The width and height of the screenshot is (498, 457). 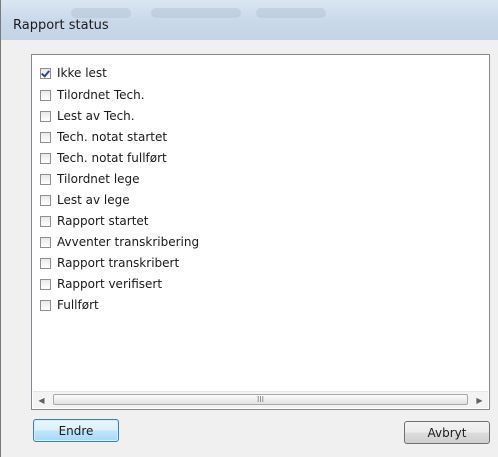 I want to click on horizontal-scrollbar: ◀ III ▶, so click(x=260, y=399).